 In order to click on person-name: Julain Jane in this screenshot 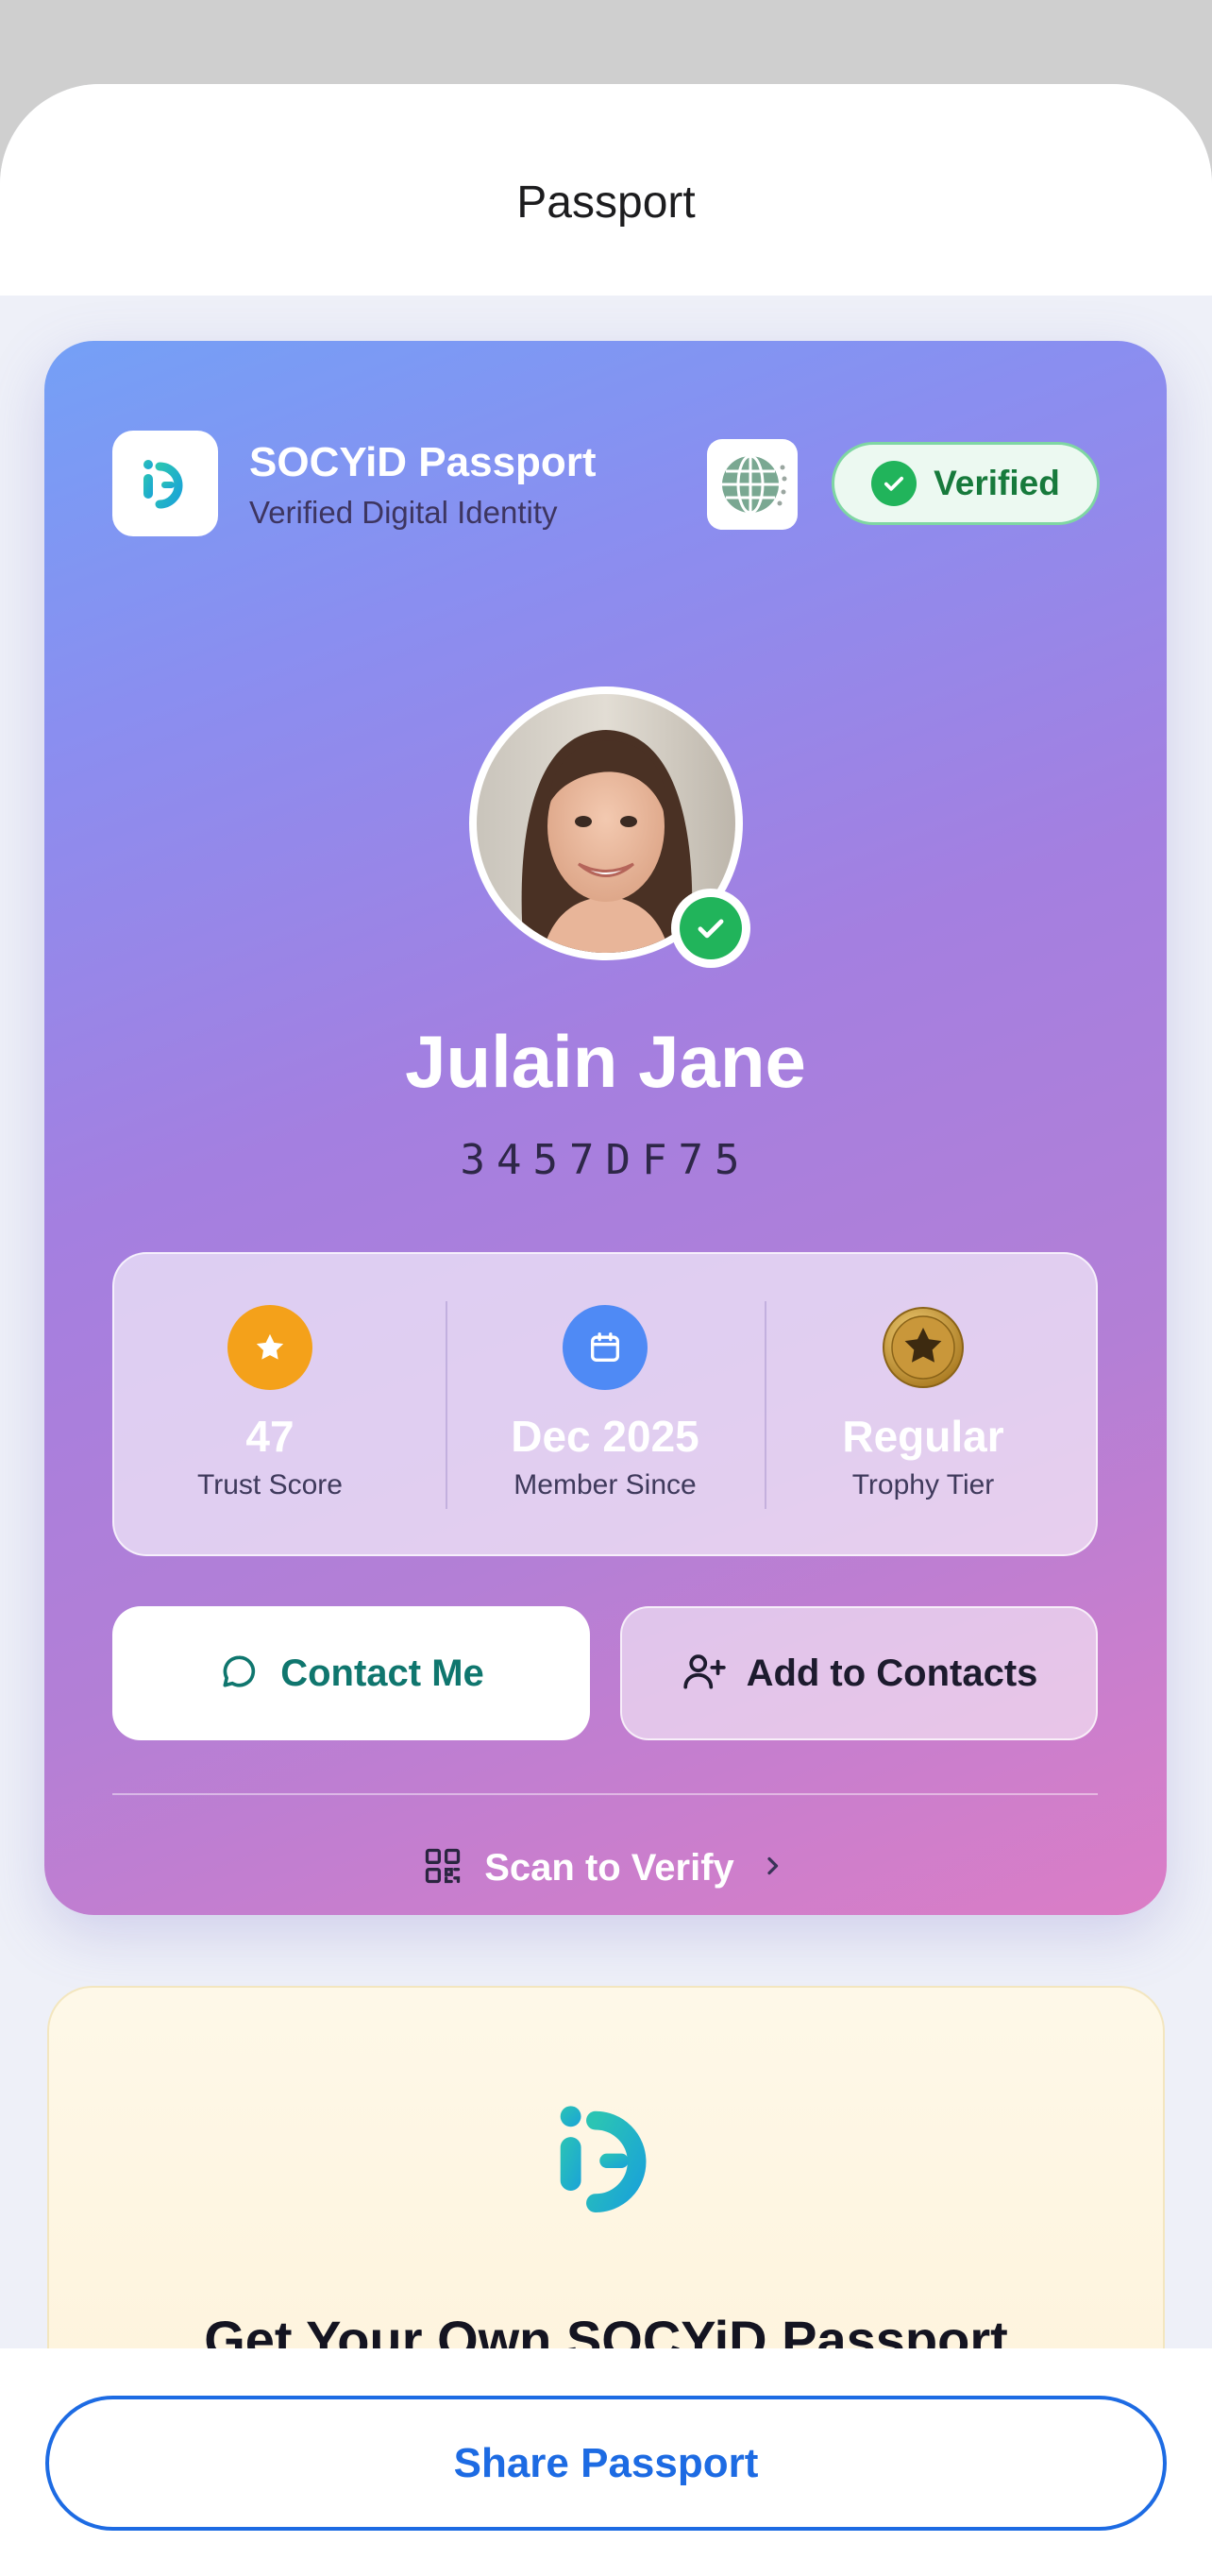, I will do `click(605, 1061)`.